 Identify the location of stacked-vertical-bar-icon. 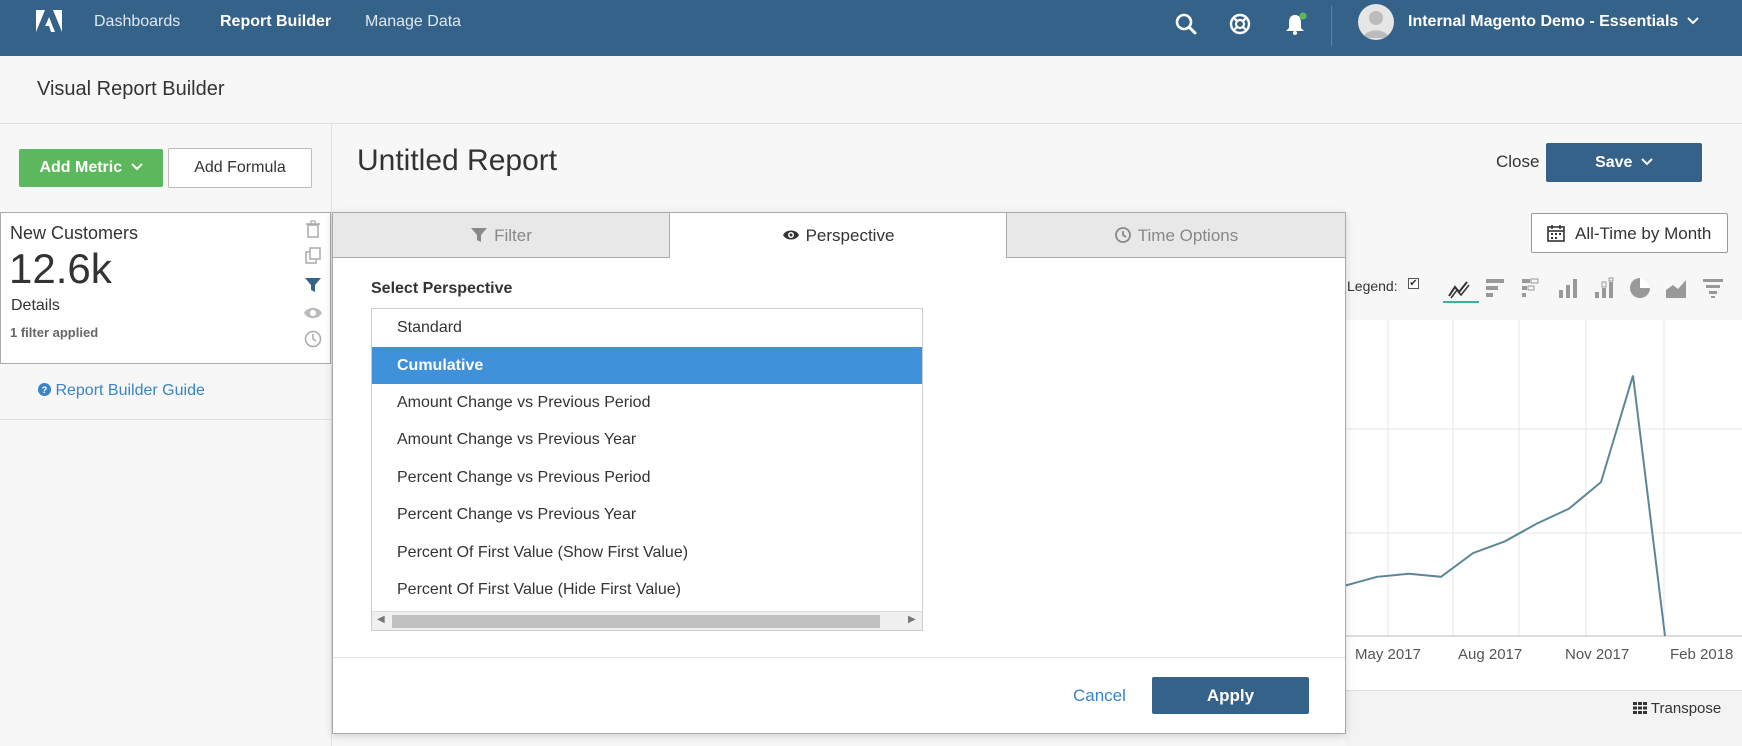
(1604, 288).